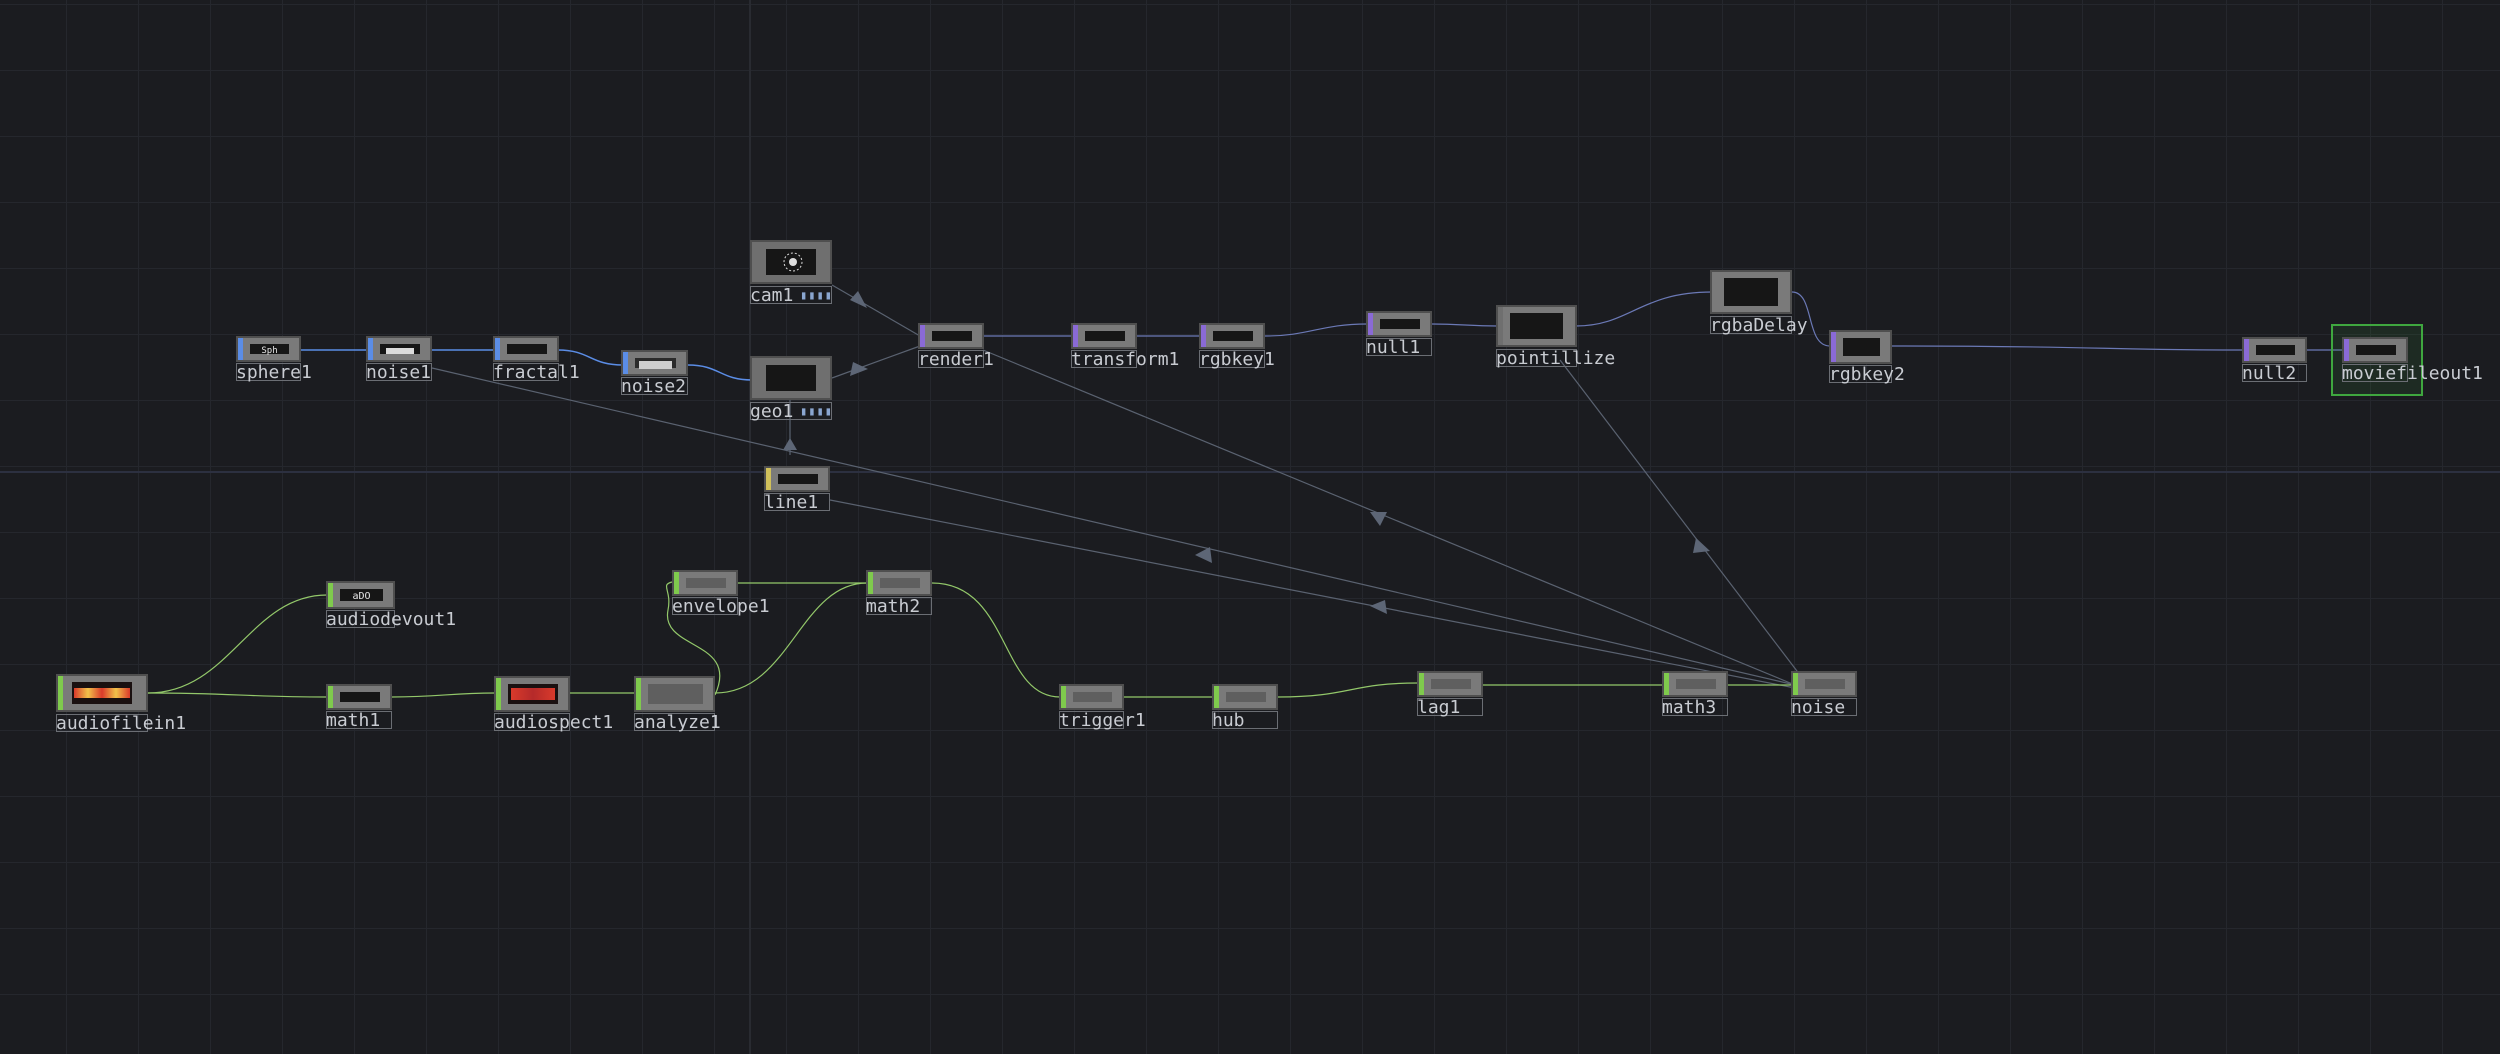 This screenshot has width=2500, height=1054. Describe the element at coordinates (2412, 374) in the screenshot. I see `node-label: moviefileout1` at that location.